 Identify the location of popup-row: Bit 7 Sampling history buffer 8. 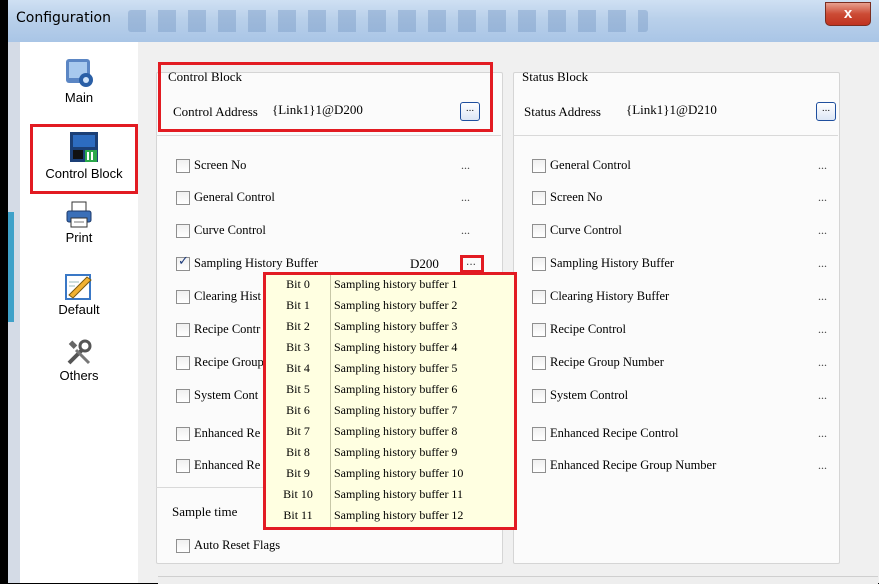
(390, 432).